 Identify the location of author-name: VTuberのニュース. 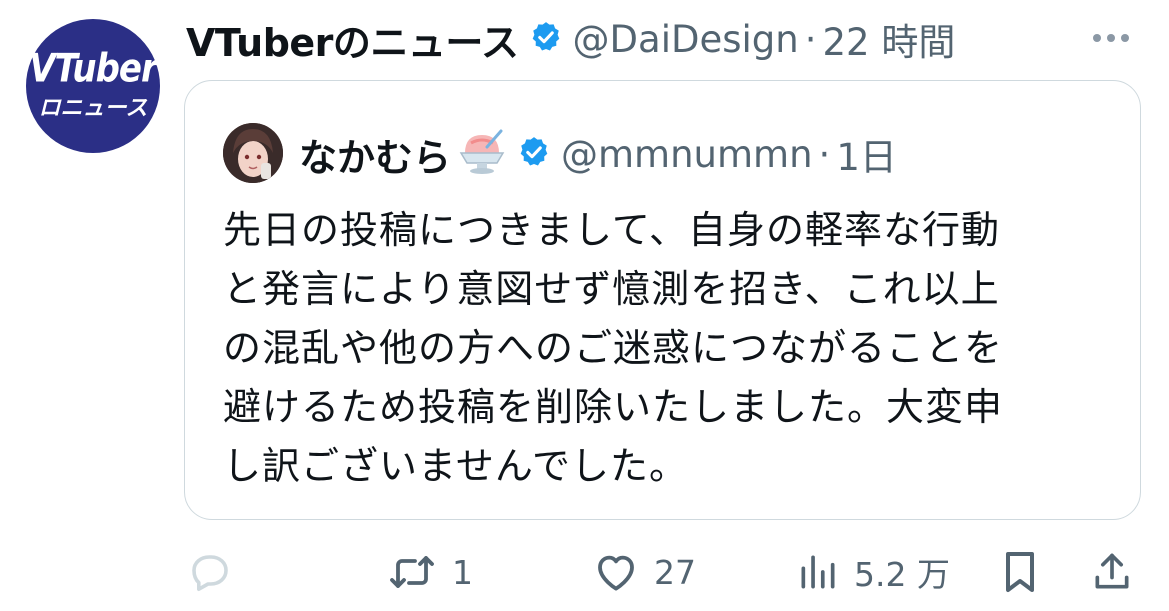
(352, 39).